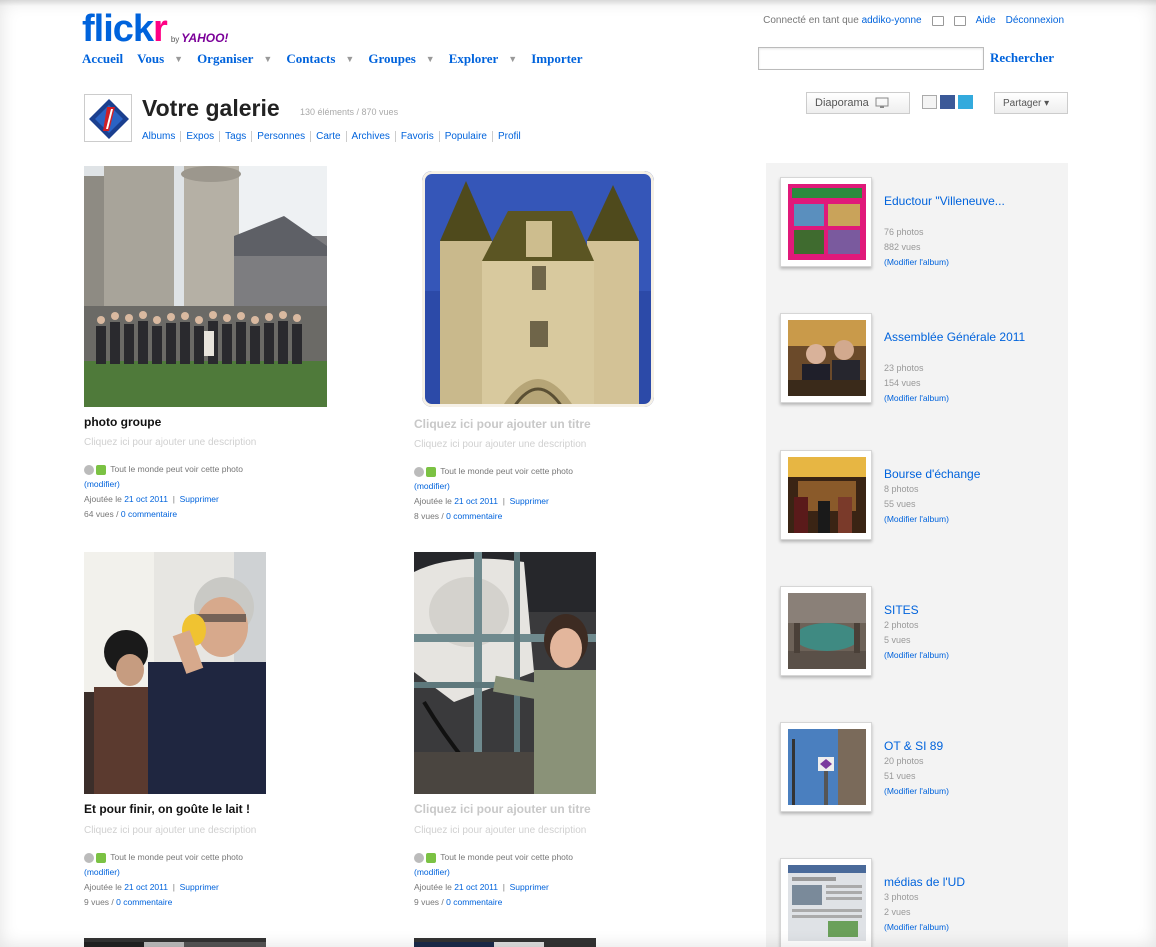 The height and width of the screenshot is (947, 1156). Describe the element at coordinates (959, 20) in the screenshot. I see `mail-icon` at that location.